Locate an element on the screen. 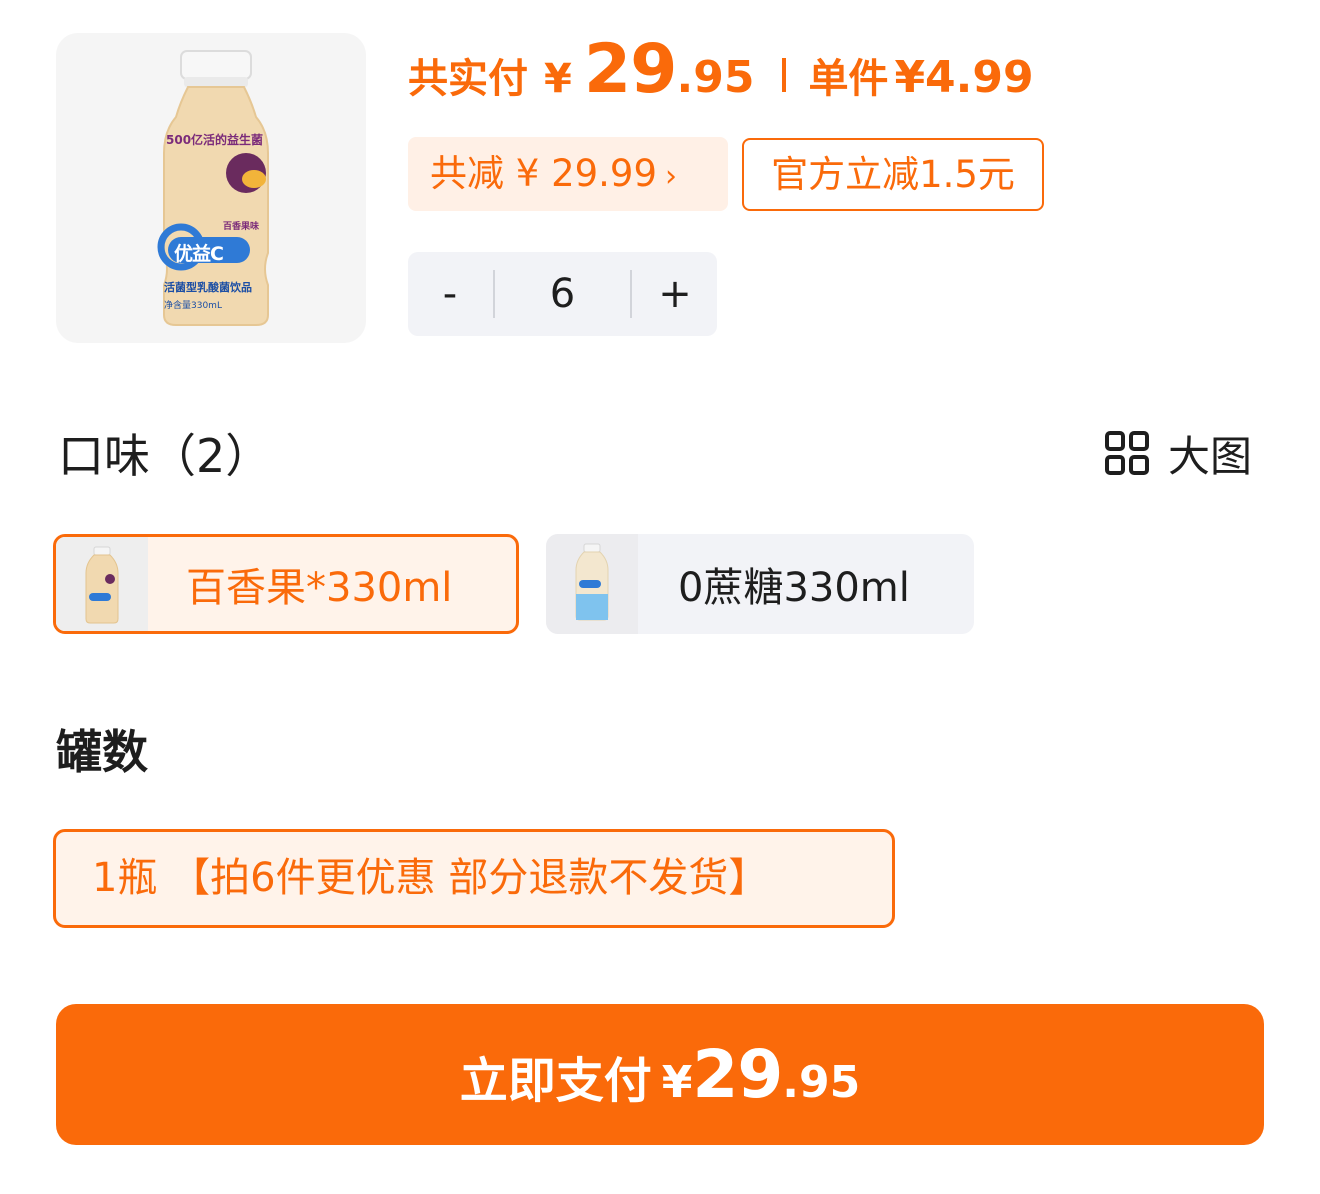 This screenshot has width=1320, height=1194. flavor-option-passion-fruit: 百香果*330ml is located at coordinates (286, 584).